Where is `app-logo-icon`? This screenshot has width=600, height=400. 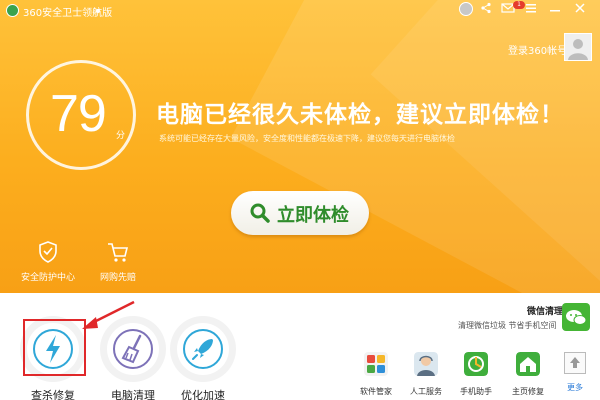 app-logo-icon is located at coordinates (12, 10).